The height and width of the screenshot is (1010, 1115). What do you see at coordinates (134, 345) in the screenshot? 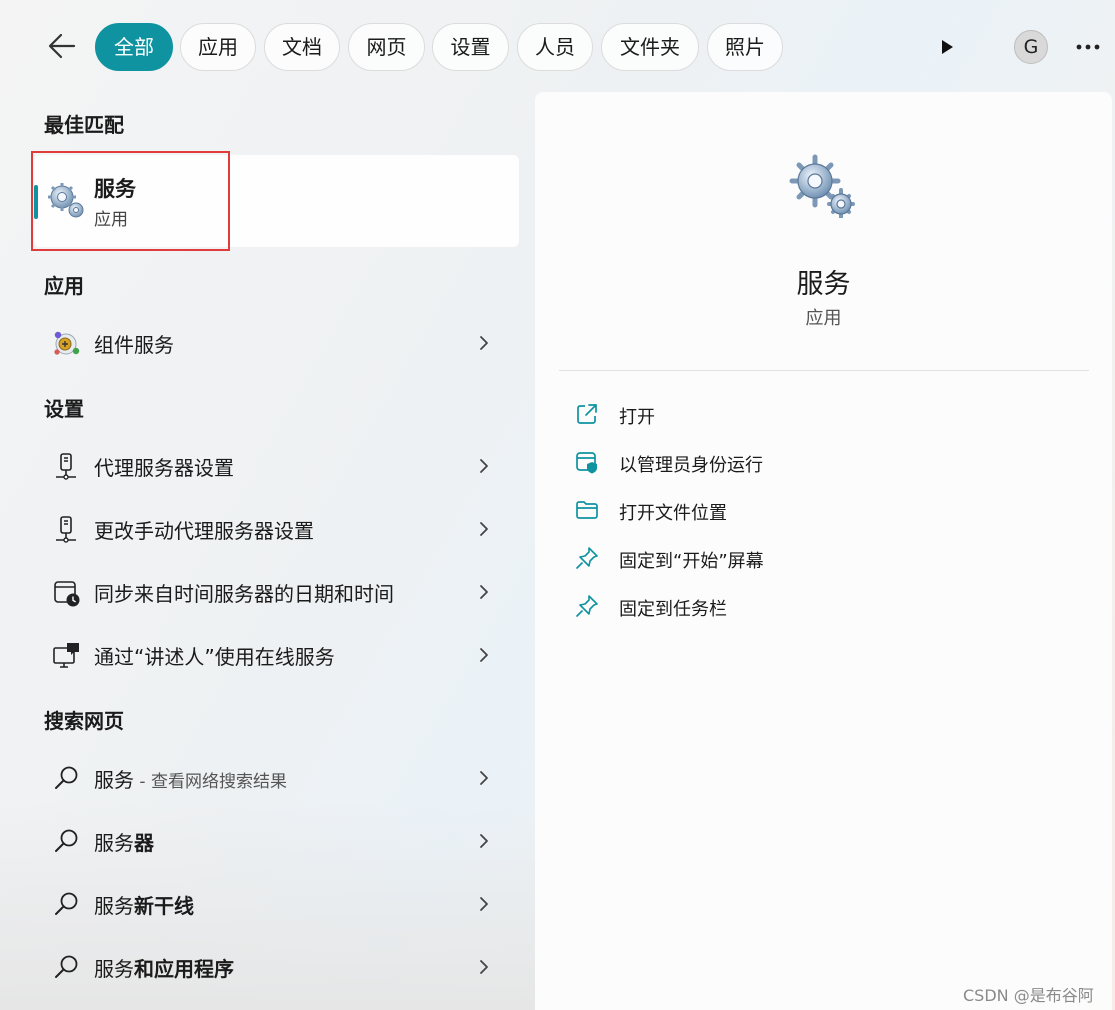
I see `app-item-label: 组件服务` at bounding box center [134, 345].